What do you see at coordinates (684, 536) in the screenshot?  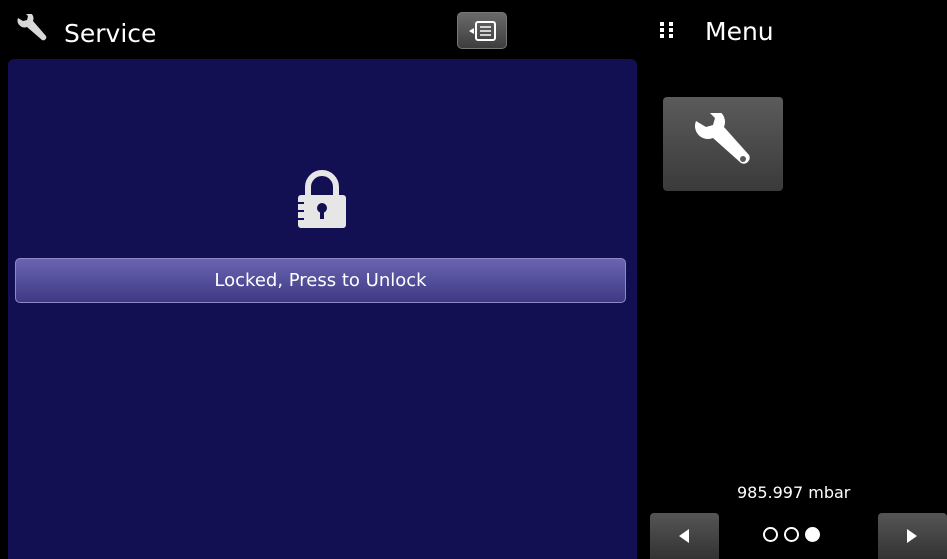 I see `prev-page-button` at bounding box center [684, 536].